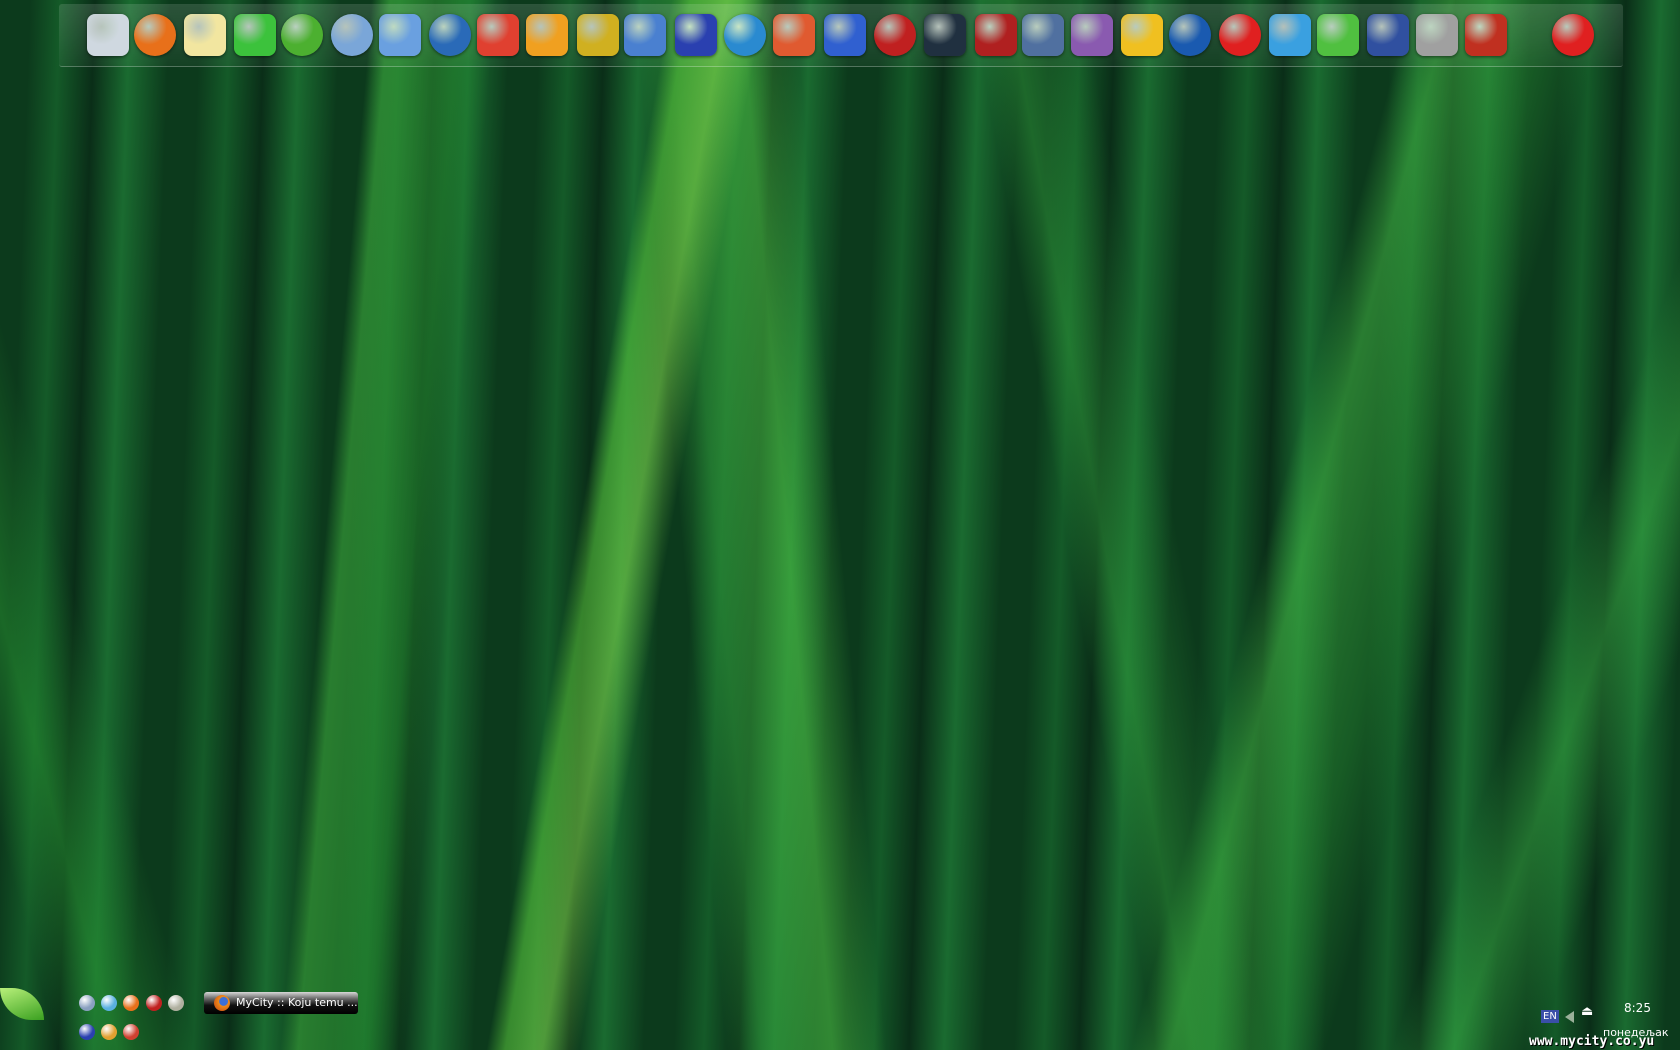 The height and width of the screenshot is (1050, 1680). Describe the element at coordinates (1338, 35) in the screenshot. I see `skype-figure-icon` at that location.